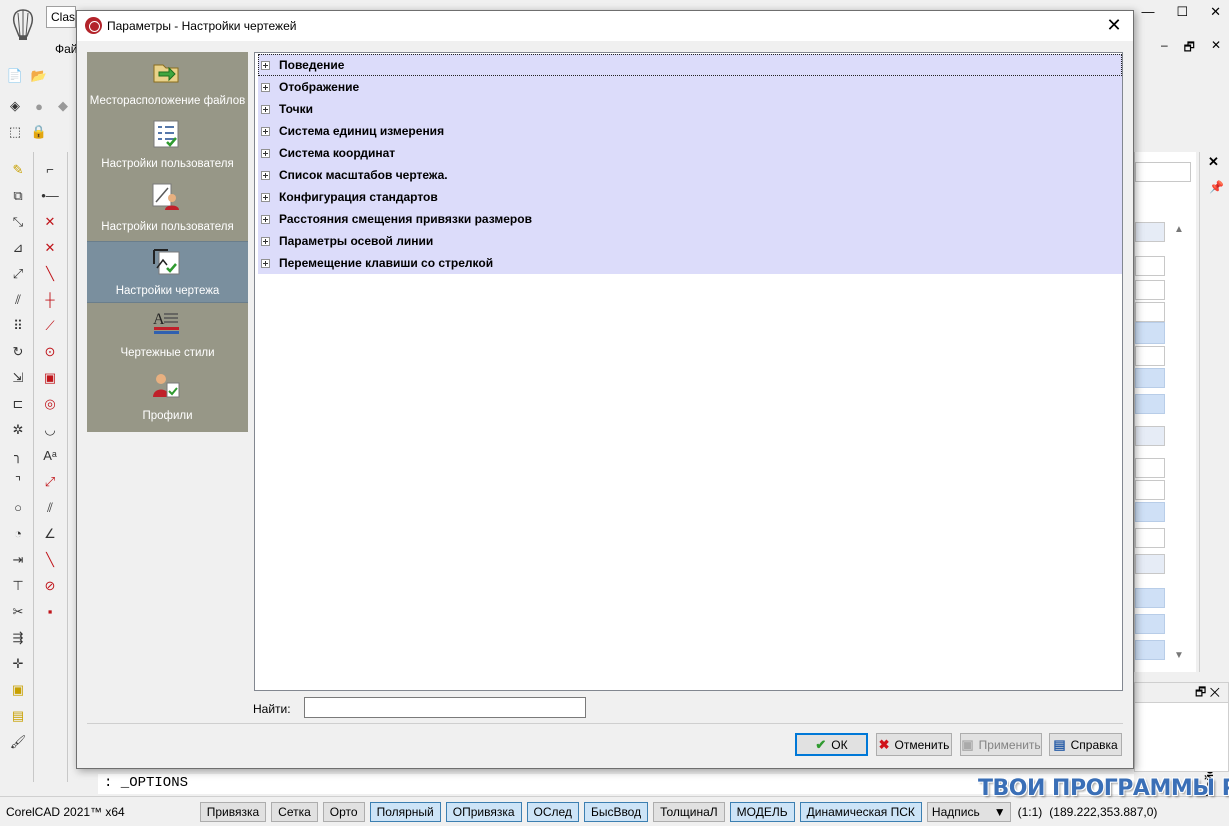  I want to click on panel-close-icon: ✕, so click(1213, 162).